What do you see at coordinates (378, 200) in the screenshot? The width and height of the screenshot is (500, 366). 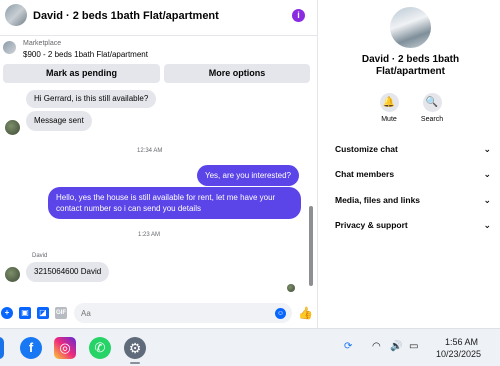 I see `row-label: Media, files and links` at bounding box center [378, 200].